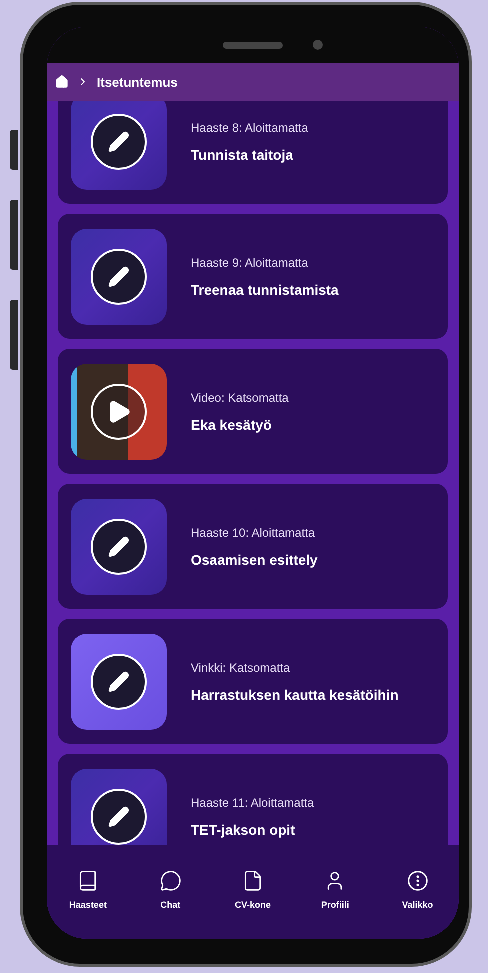  Describe the element at coordinates (62, 82) in the screenshot. I see `home-icon` at that location.